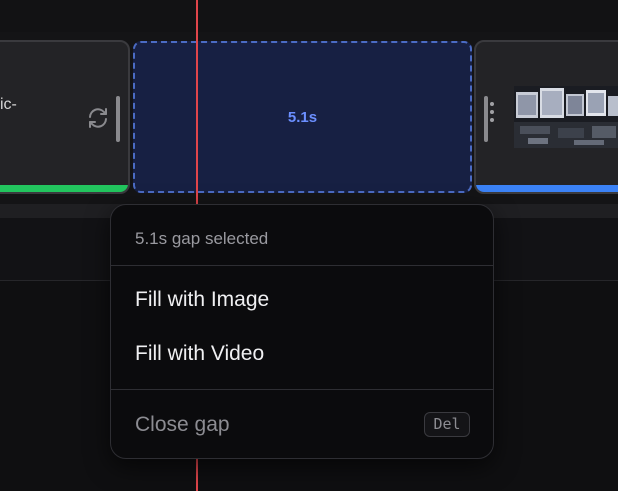 This screenshot has height=491, width=618. Describe the element at coordinates (98, 118) in the screenshot. I see `loop-icon` at that location.